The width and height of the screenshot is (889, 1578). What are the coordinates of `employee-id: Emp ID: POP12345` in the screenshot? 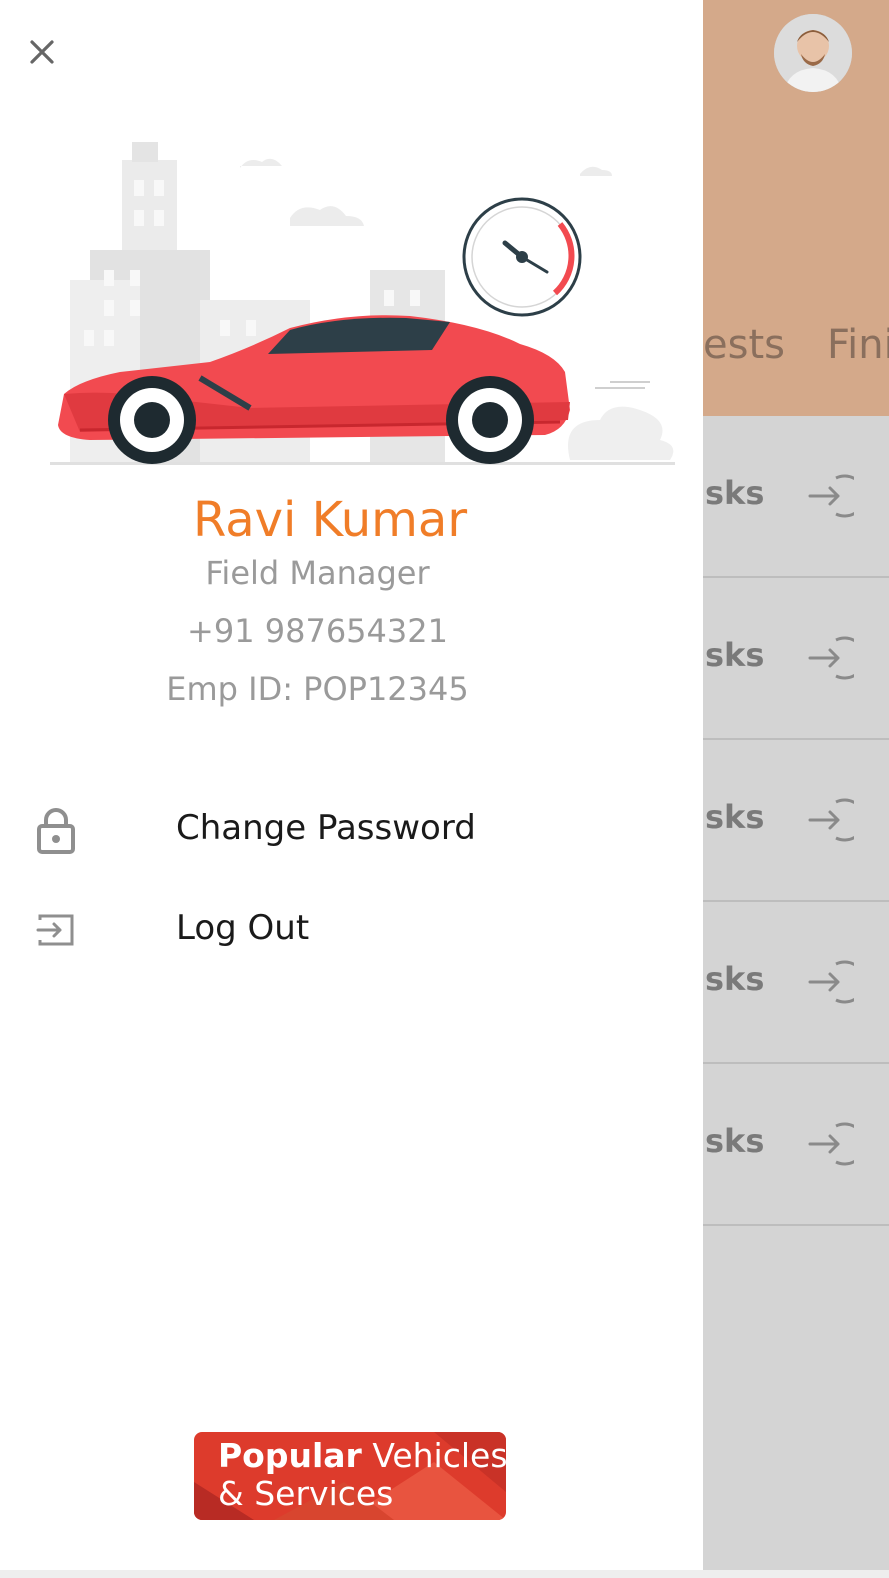 It's located at (317, 689).